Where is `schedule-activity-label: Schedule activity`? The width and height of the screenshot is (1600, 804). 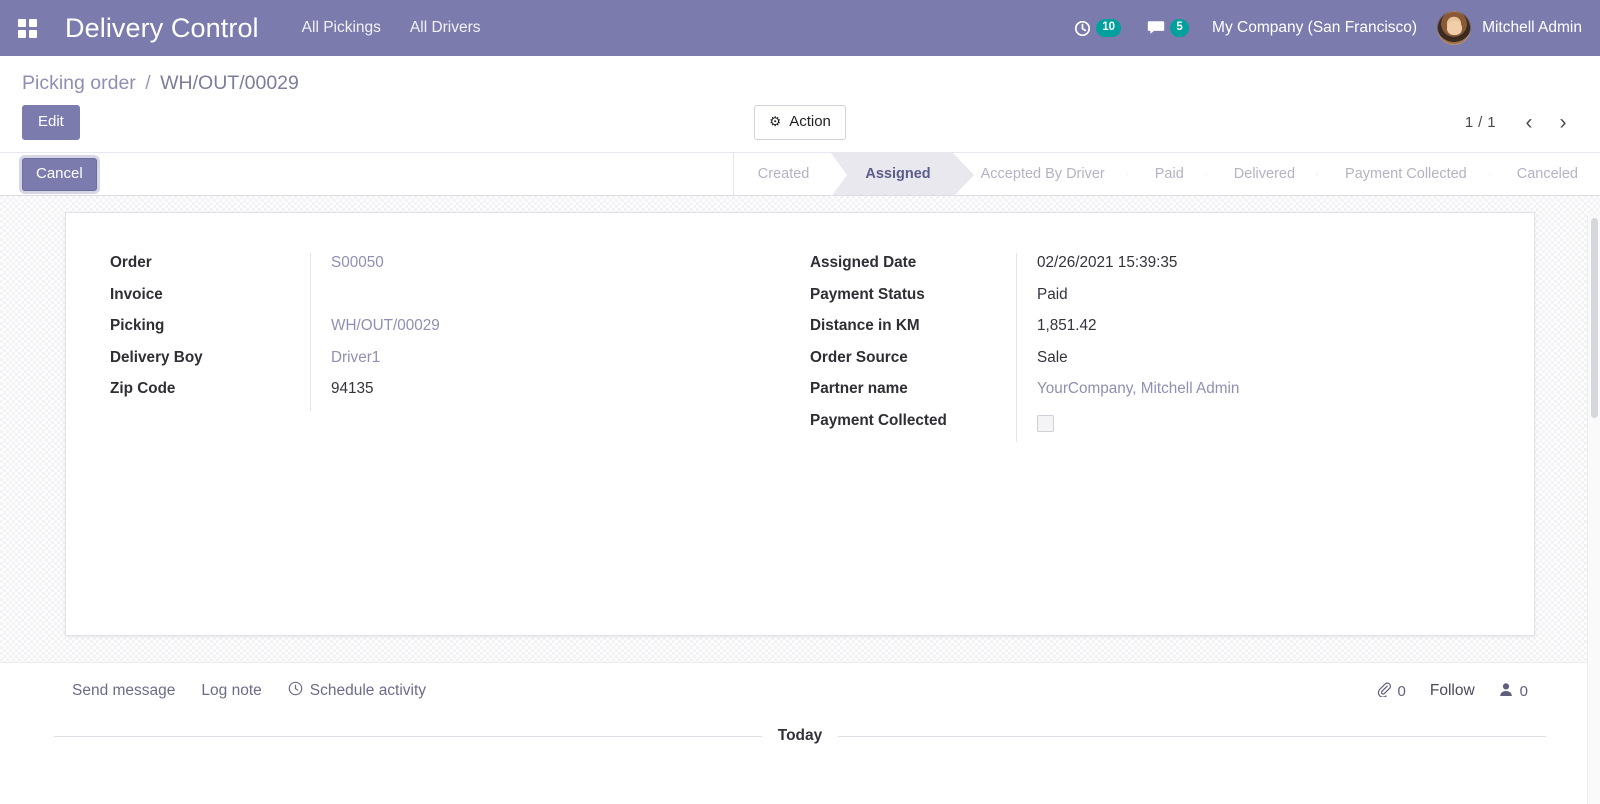
schedule-activity-label: Schedule activity is located at coordinates (368, 690).